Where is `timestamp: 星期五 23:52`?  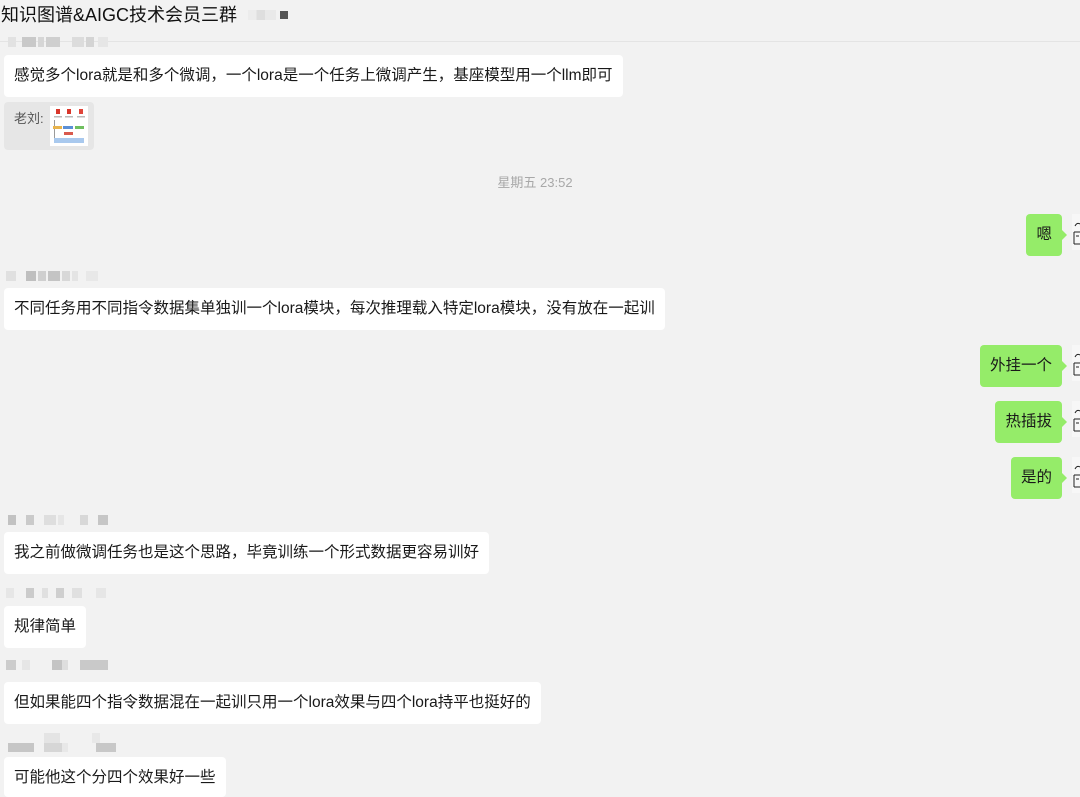
timestamp: 星期五 23:52 is located at coordinates (535, 182).